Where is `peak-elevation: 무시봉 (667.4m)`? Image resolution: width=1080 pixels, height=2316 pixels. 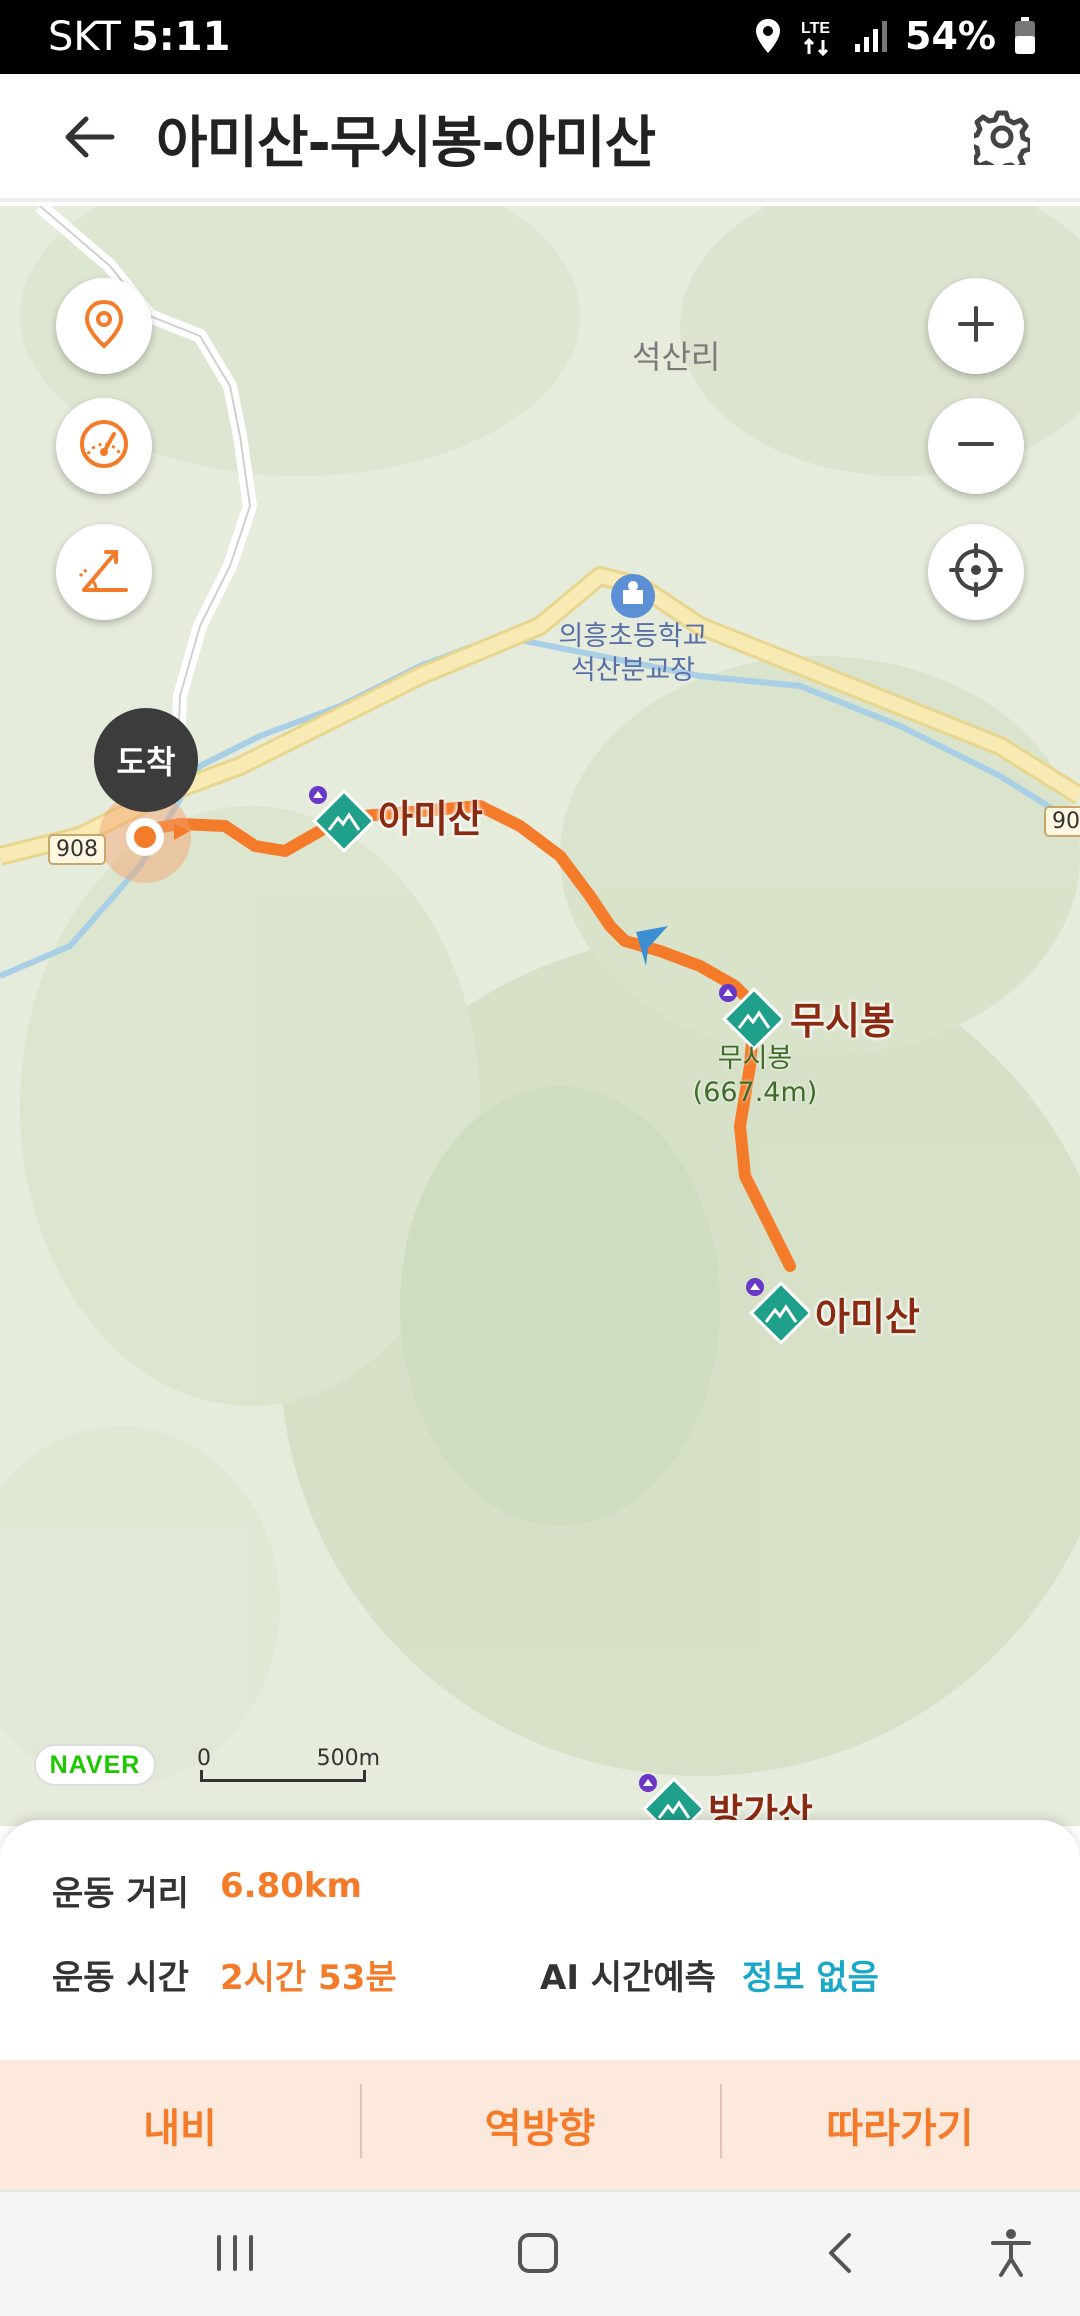
peak-elevation: 무시봉 (667.4m) is located at coordinates (755, 1076).